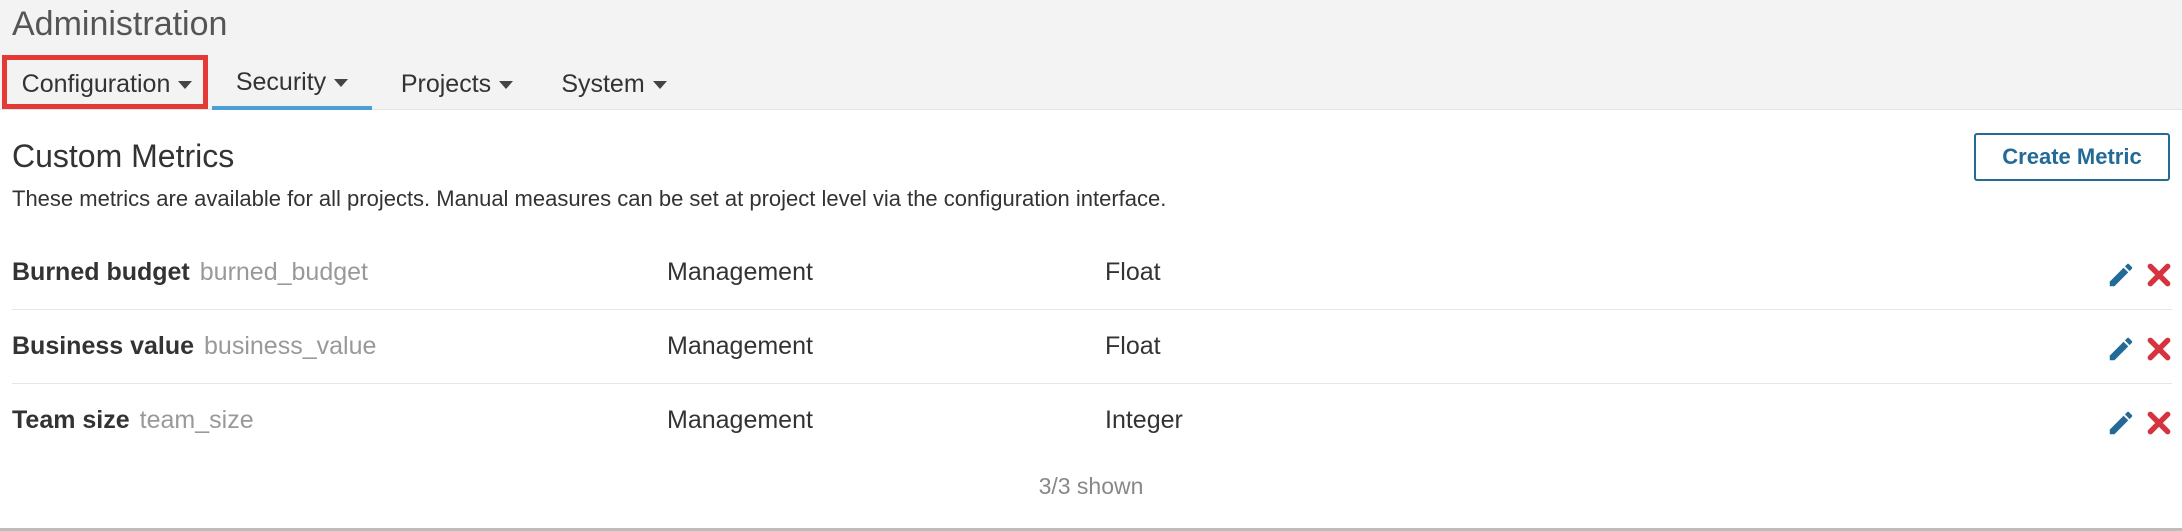 The image size is (2182, 531). Describe the element at coordinates (103, 346) in the screenshot. I see `metric-name: Business value` at that location.